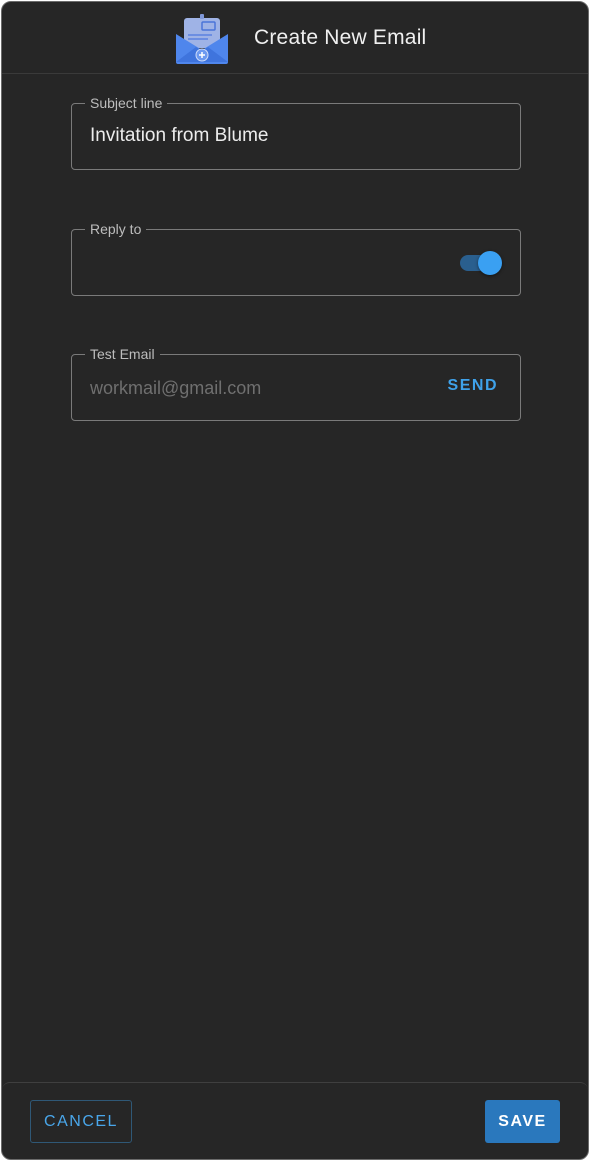 This screenshot has width=590, height=1161. I want to click on test-email-field: Test Email SEND, so click(296, 383).